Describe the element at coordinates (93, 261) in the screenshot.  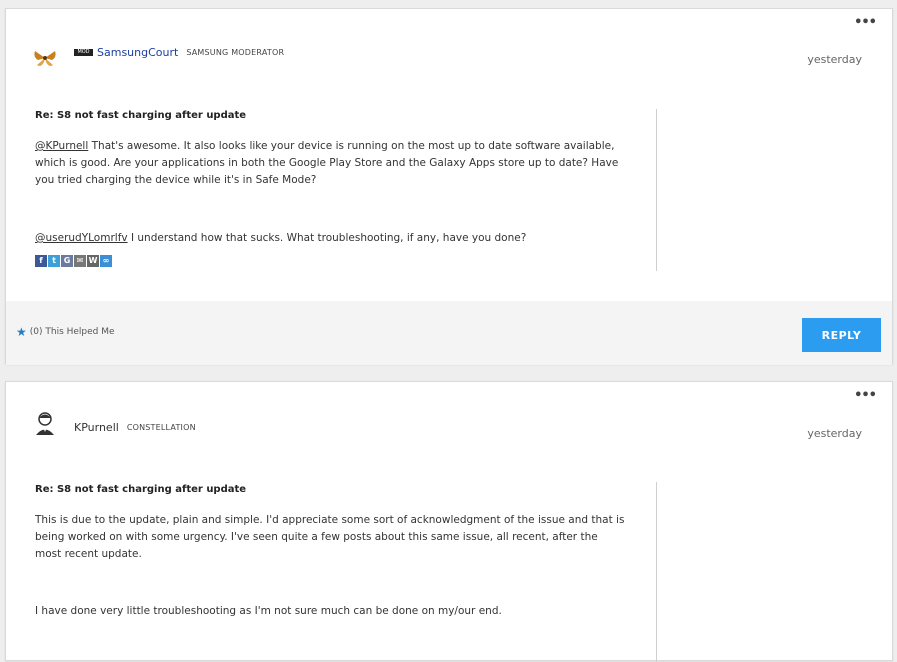
I see `wordpress-icon: W` at that location.